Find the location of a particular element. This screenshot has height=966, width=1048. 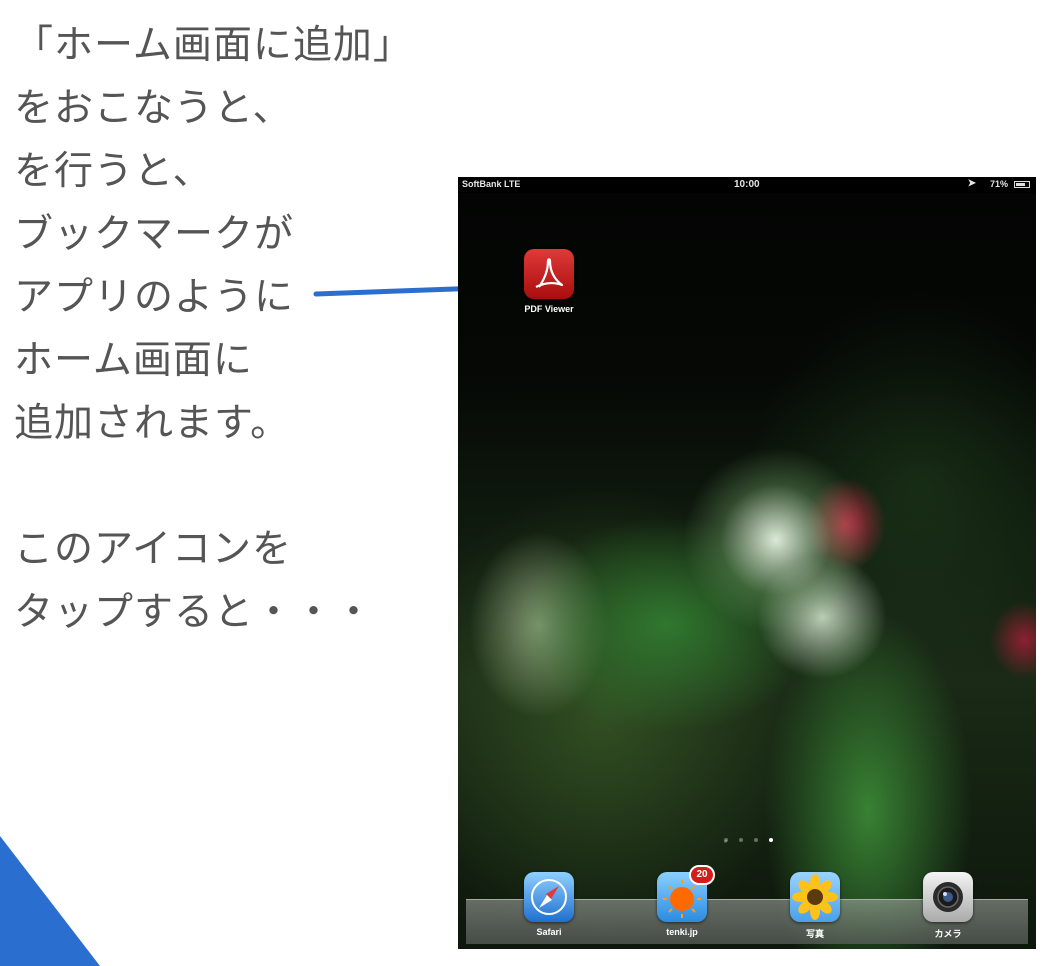

decorative-corner is located at coordinates (50, 901).